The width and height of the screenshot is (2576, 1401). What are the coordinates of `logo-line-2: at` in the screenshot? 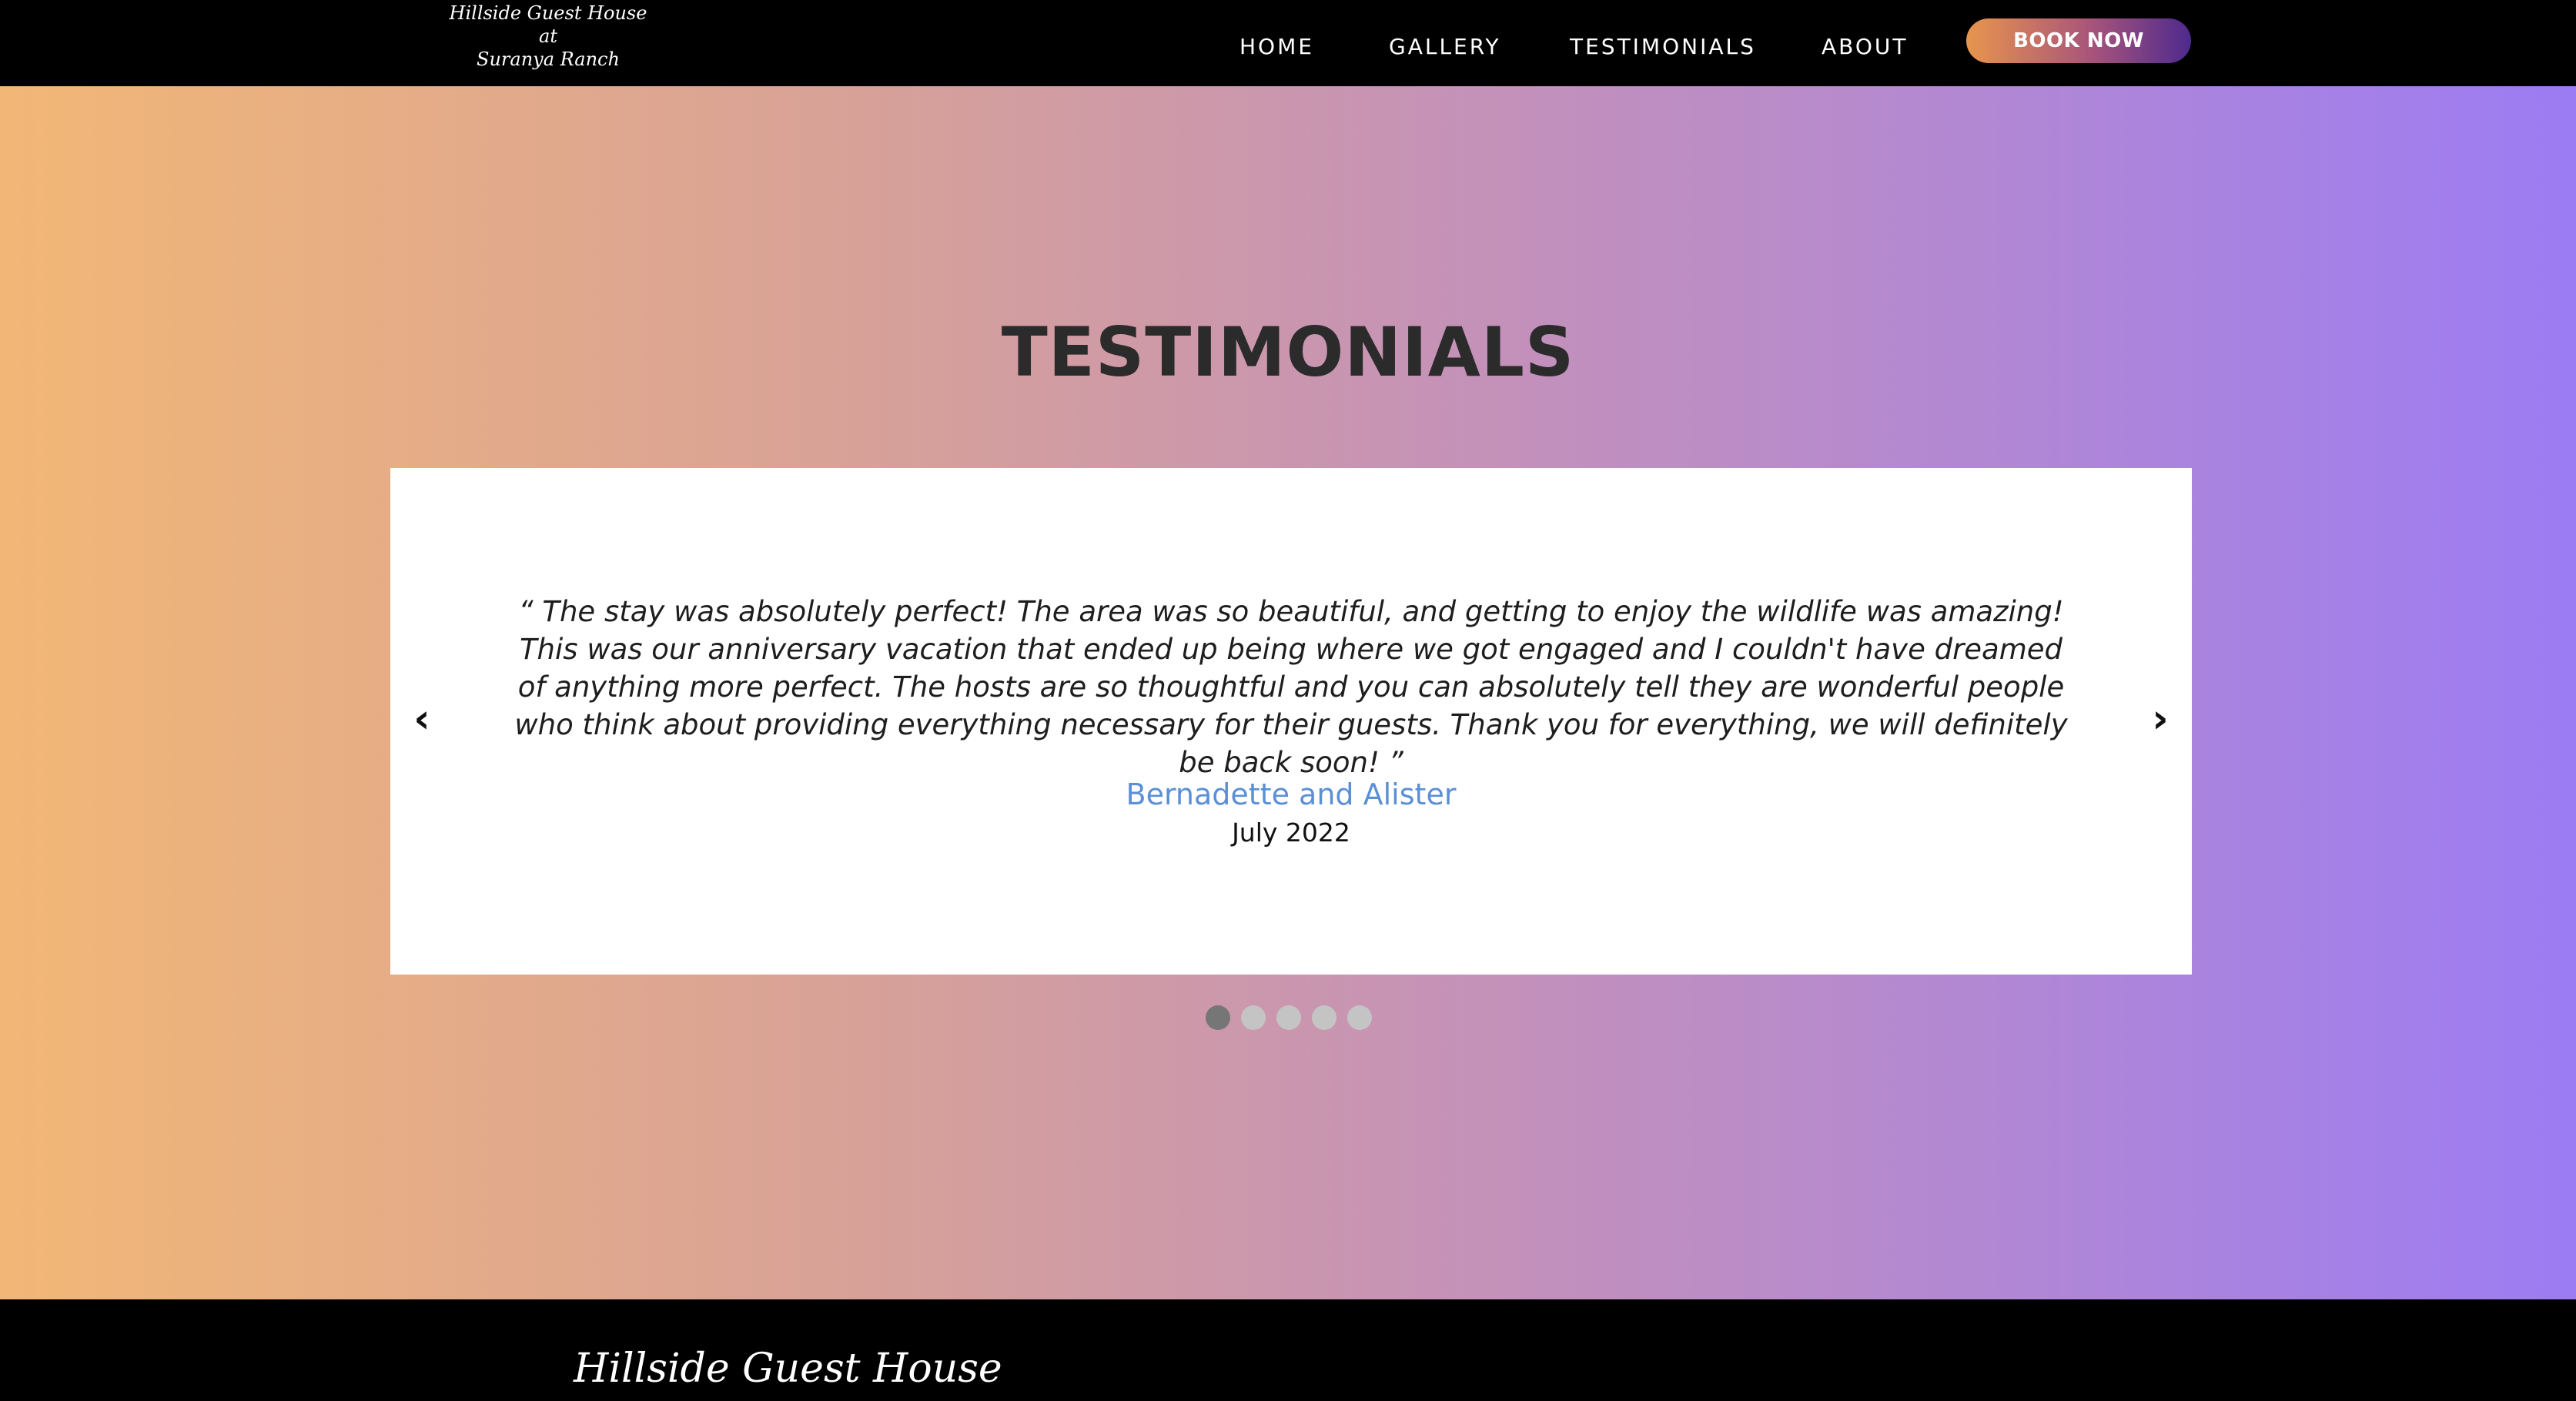 It's located at (548, 36).